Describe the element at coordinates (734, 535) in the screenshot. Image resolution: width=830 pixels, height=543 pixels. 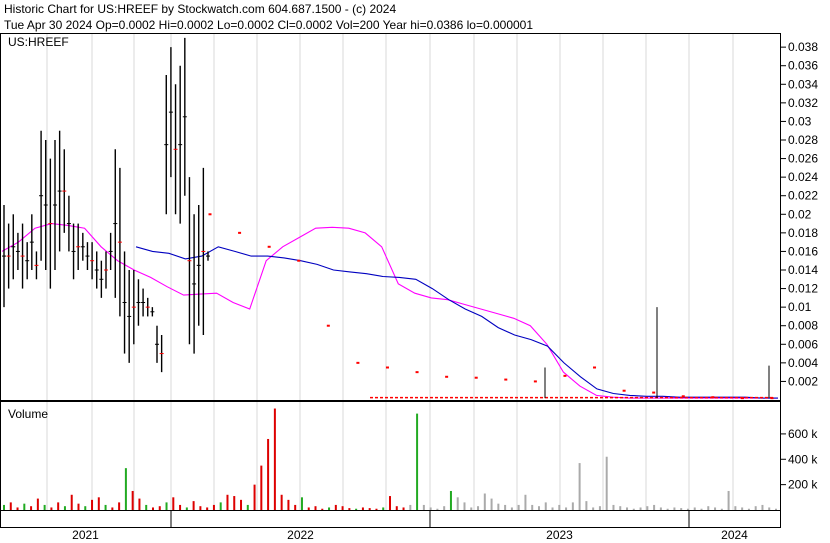
I see `year-label: 2024` at that location.